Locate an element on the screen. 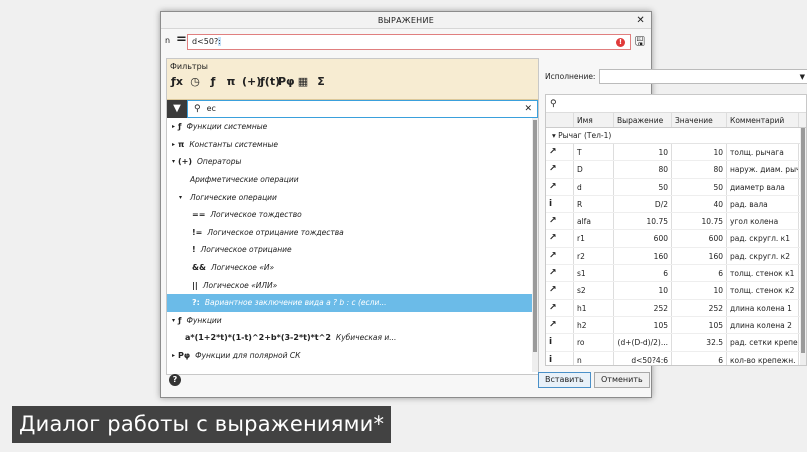 The image size is (807, 452). filter-clock-icon: ◷ is located at coordinates (195, 81).